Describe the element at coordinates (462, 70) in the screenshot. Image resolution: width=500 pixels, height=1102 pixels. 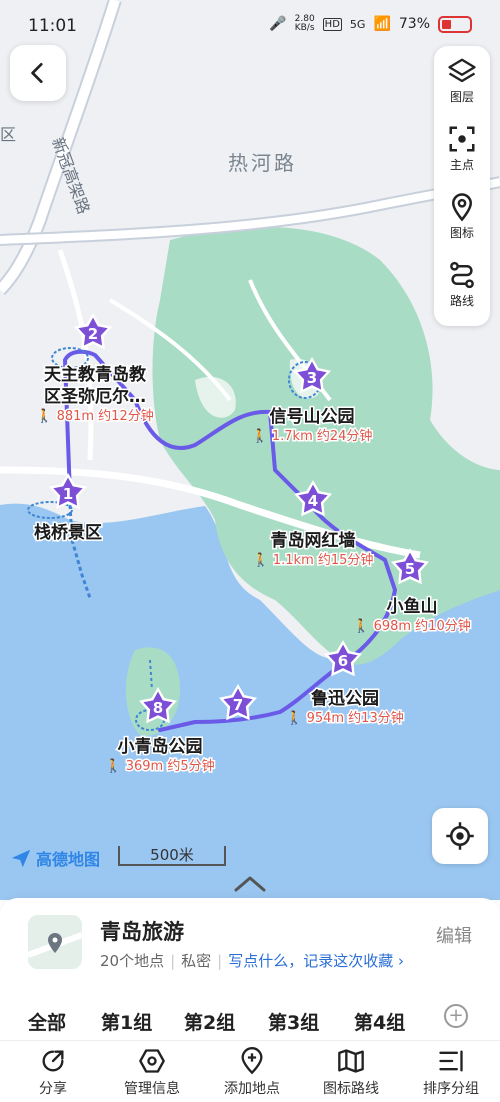
I see `layers-icon` at that location.